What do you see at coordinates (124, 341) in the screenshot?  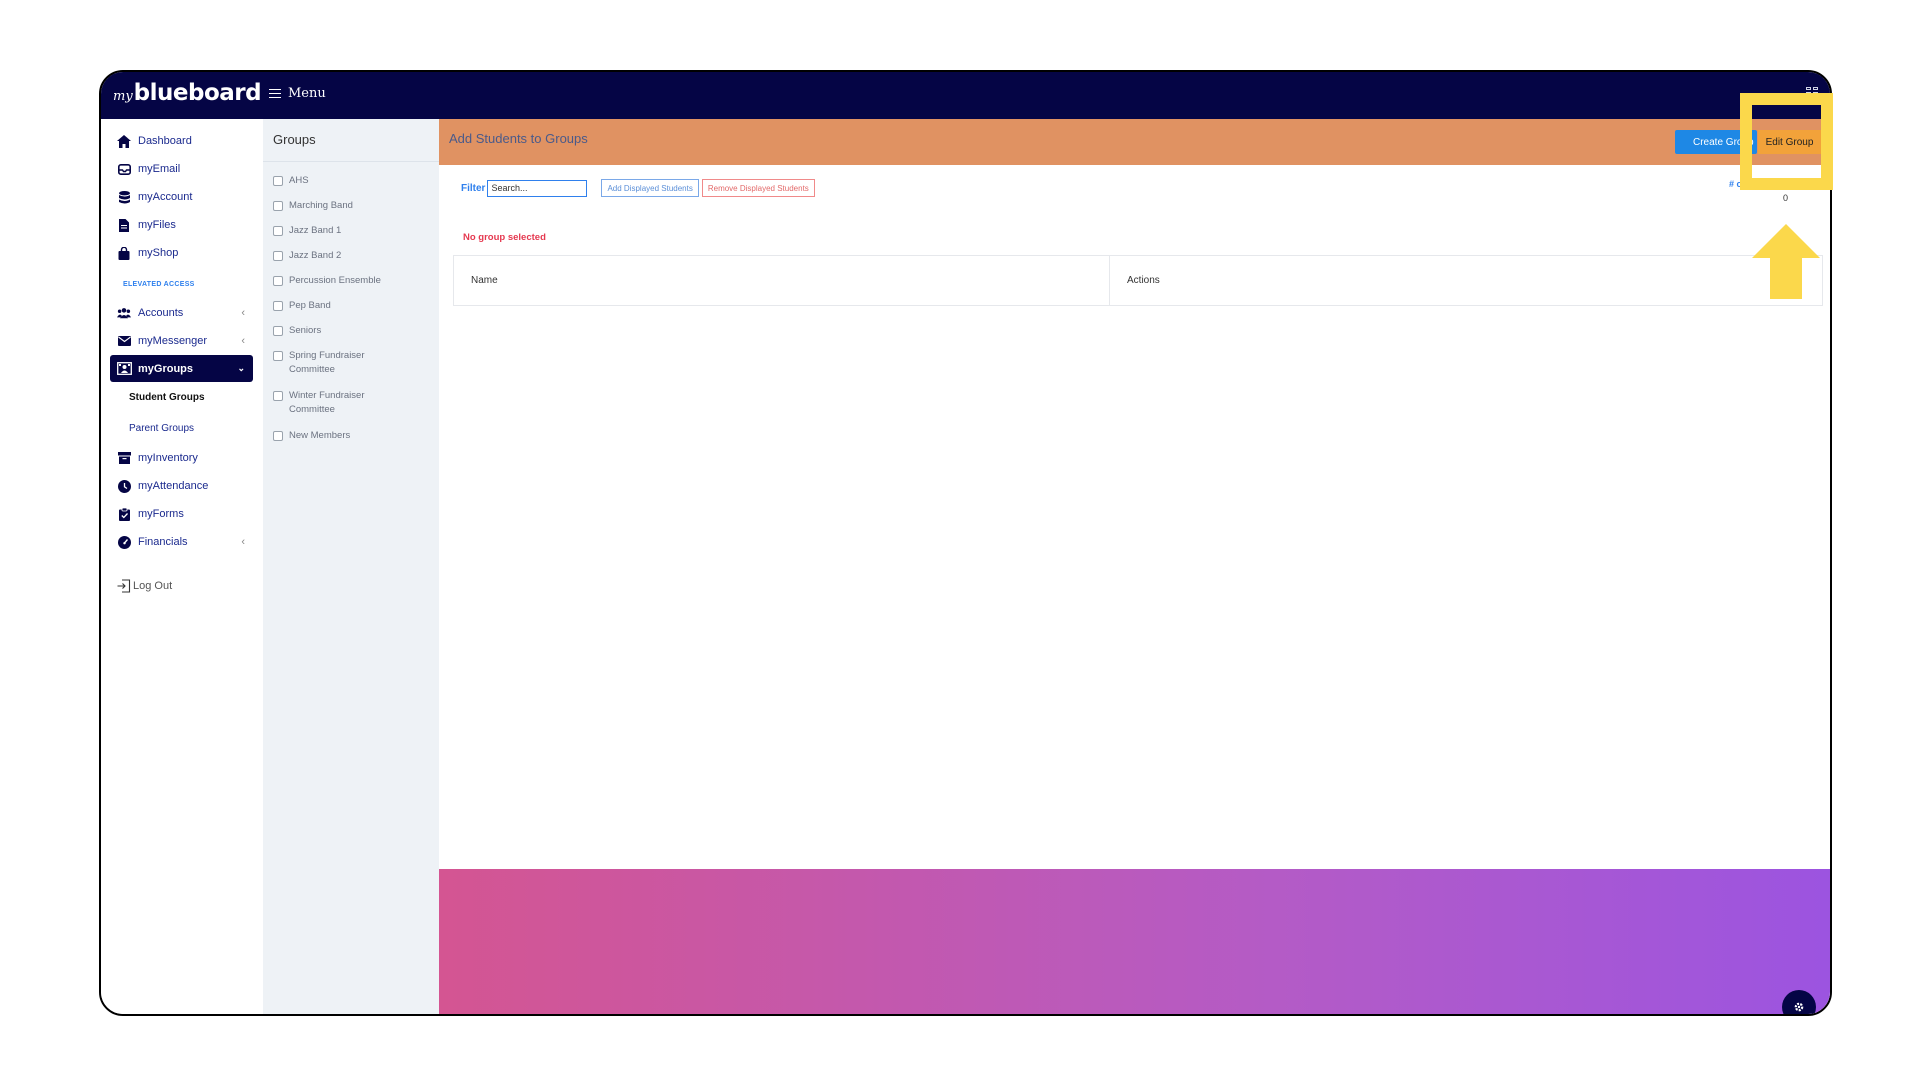 I see `envelope-icon` at bounding box center [124, 341].